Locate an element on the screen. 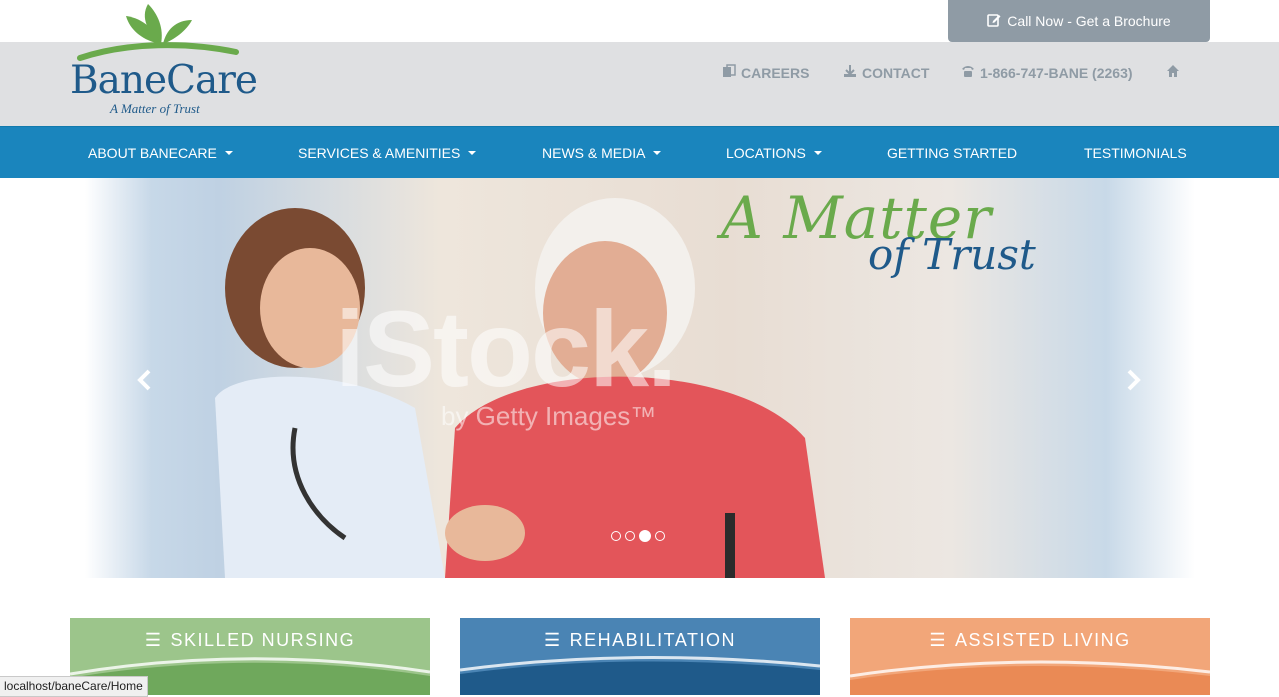 This screenshot has height=697, width=1279. carousel-indicators is located at coordinates (638, 536).